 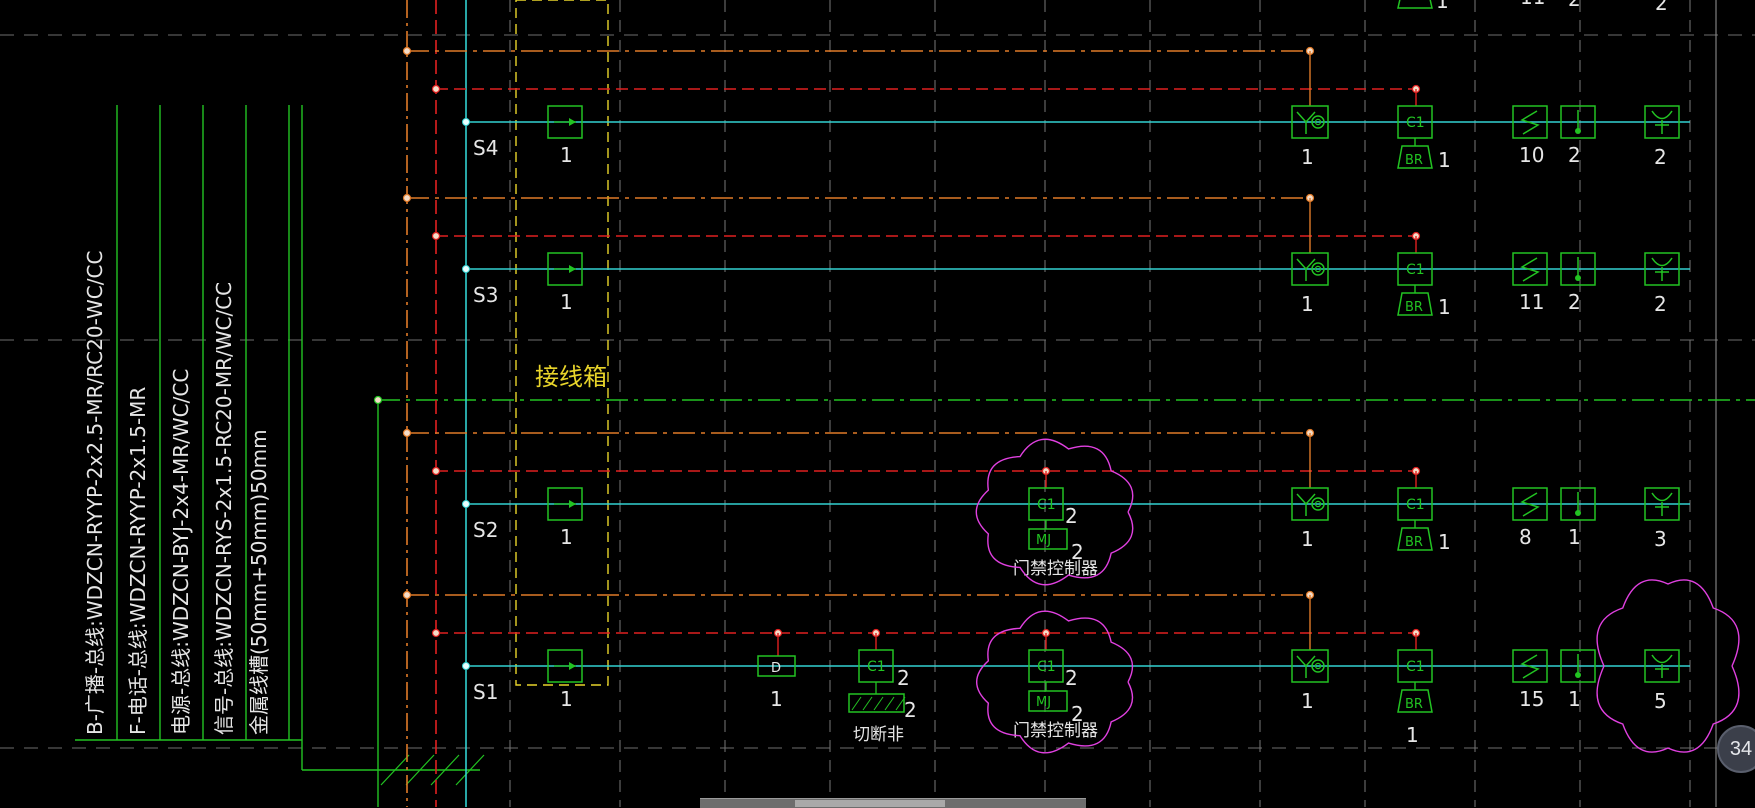 I want to click on access-controller-1: C1 2MJ 2门禁控制器, so click(x=1055, y=522).